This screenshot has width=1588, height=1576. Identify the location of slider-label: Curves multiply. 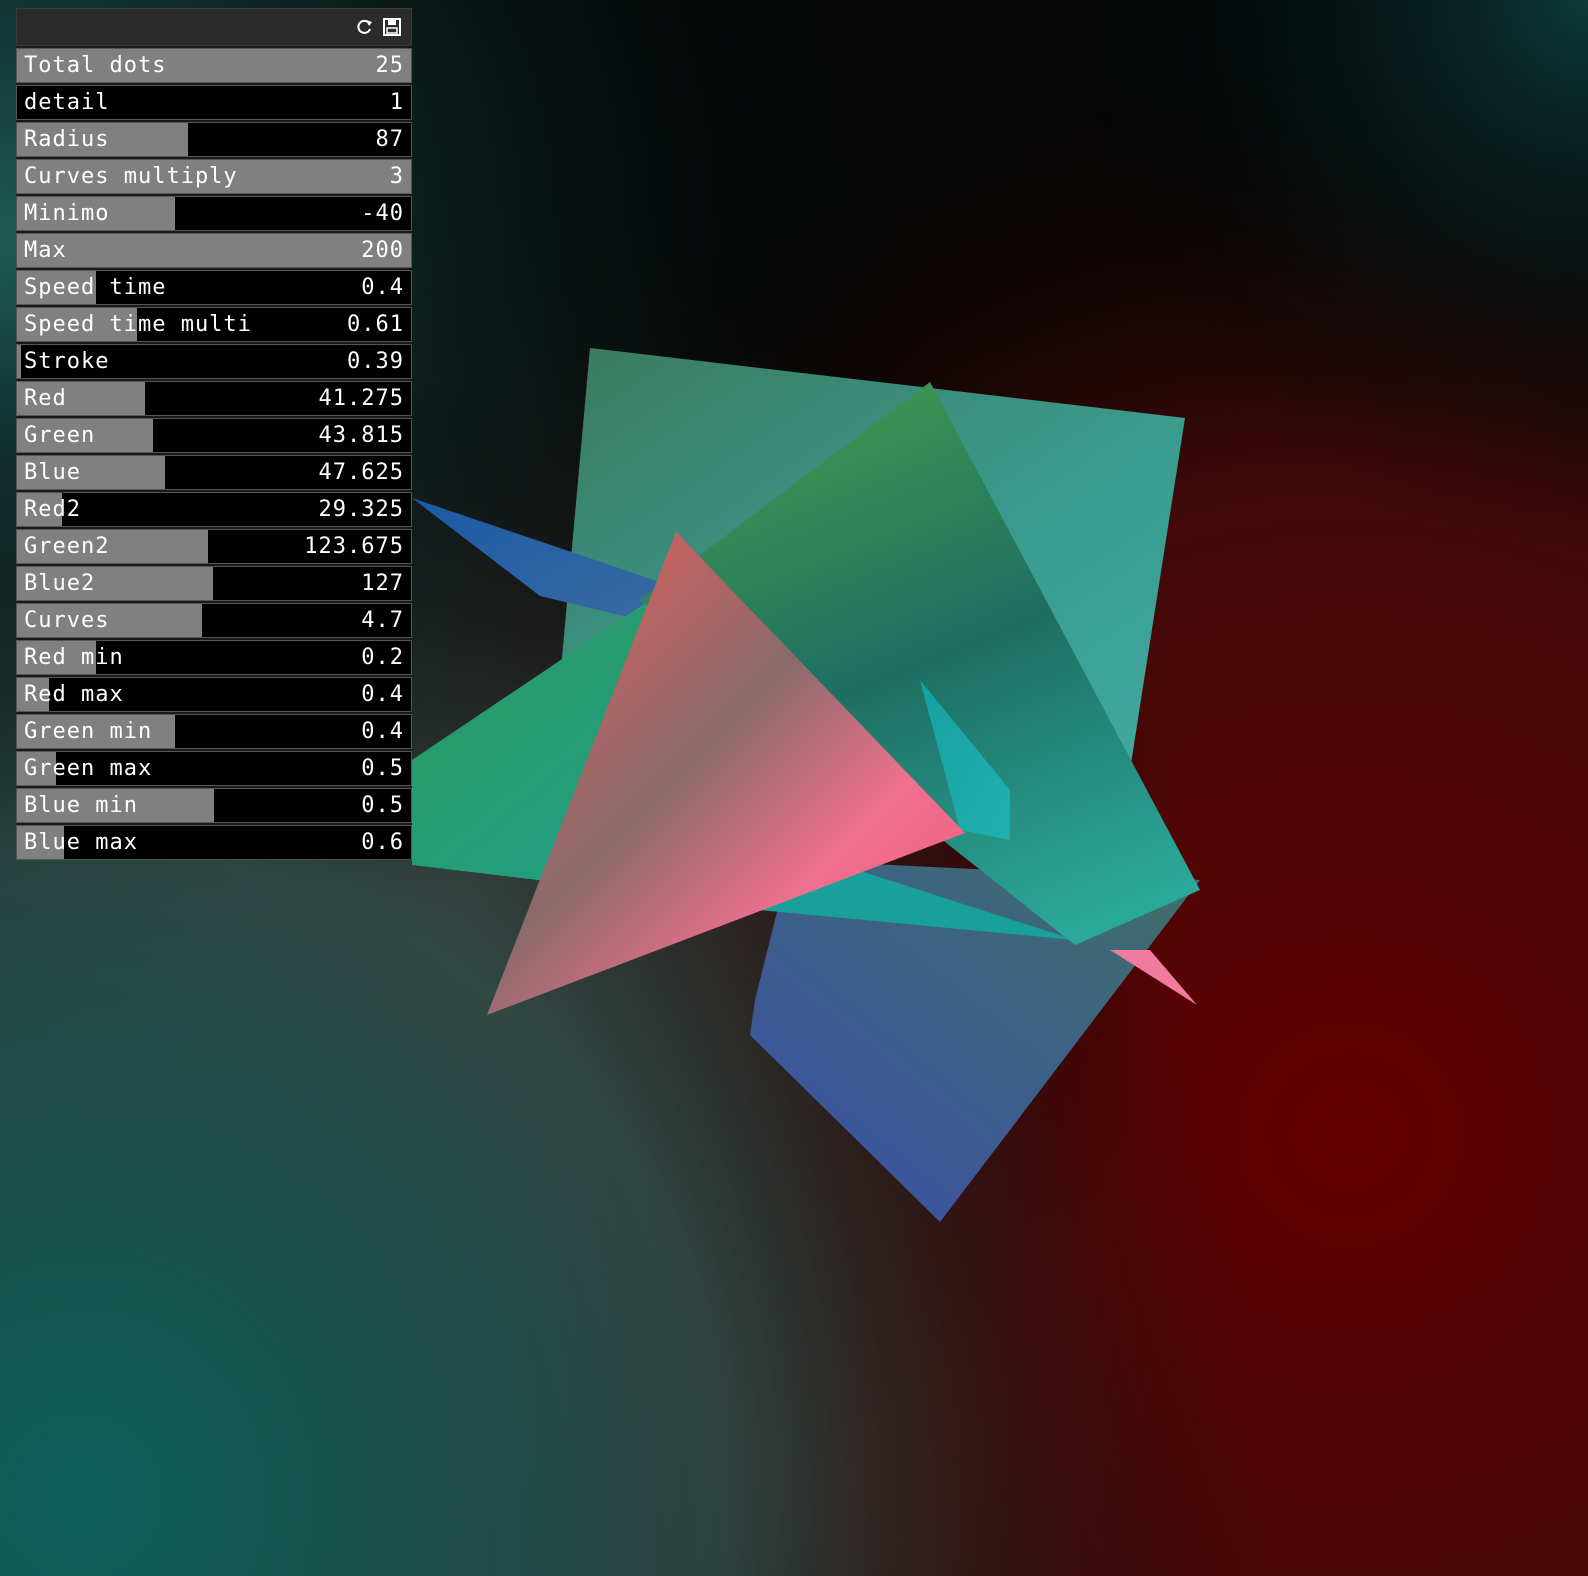
(131, 176).